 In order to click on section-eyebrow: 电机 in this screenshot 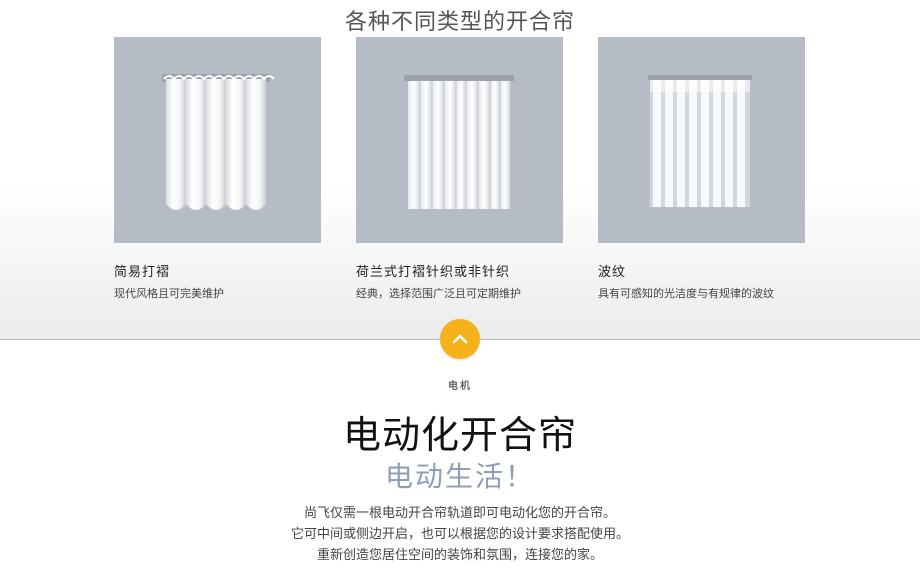, I will do `click(460, 386)`.